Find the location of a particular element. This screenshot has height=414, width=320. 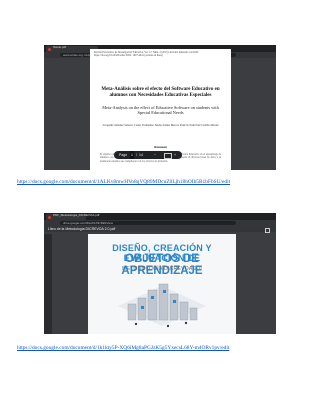

pdf-viewer-toolbar: Libro de la Metodología DICREVOA 2.0.pdf is located at coordinates (160, 229).